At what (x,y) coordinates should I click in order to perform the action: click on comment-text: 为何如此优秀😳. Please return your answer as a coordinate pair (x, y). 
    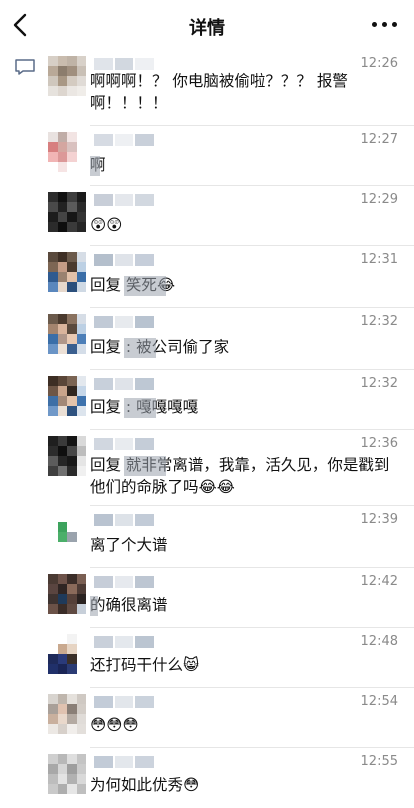
    Looking at the image, I should click on (145, 785).